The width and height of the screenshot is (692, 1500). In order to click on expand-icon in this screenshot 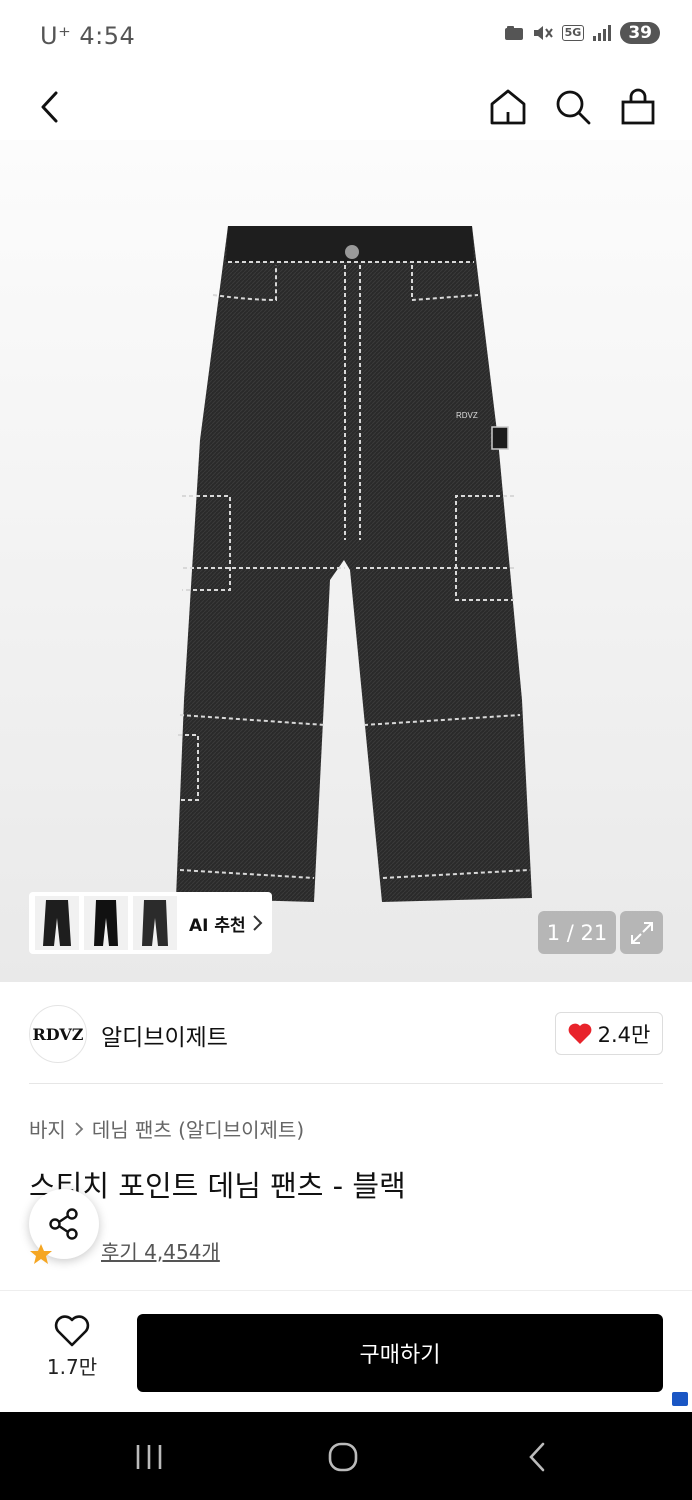, I will do `click(641, 932)`.